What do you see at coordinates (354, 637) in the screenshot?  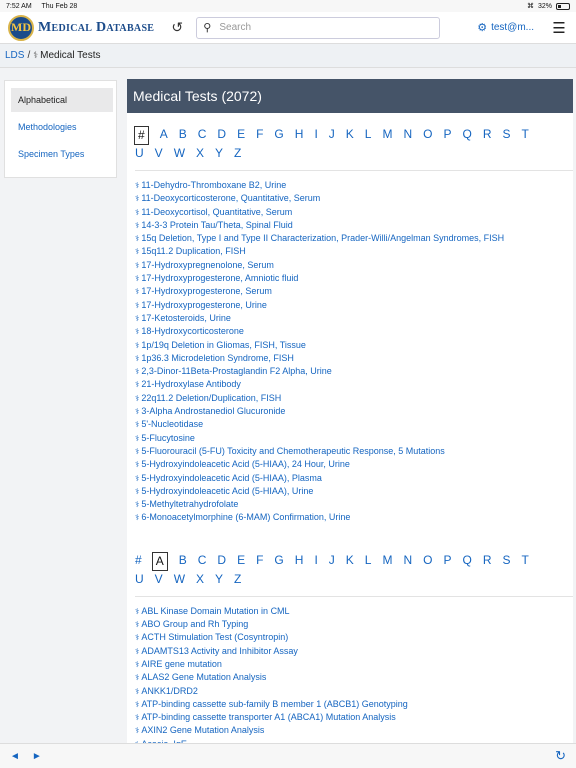 I see `test-list-item: ⚕ ACTH Stimulation Test (Cosyntropin)` at bounding box center [354, 637].